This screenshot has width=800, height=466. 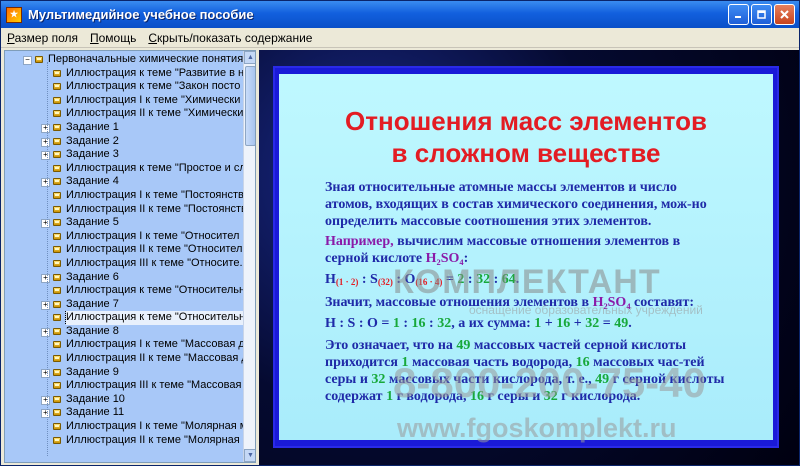 I want to click on tree-item: + Задание 2, so click(x=124, y=142).